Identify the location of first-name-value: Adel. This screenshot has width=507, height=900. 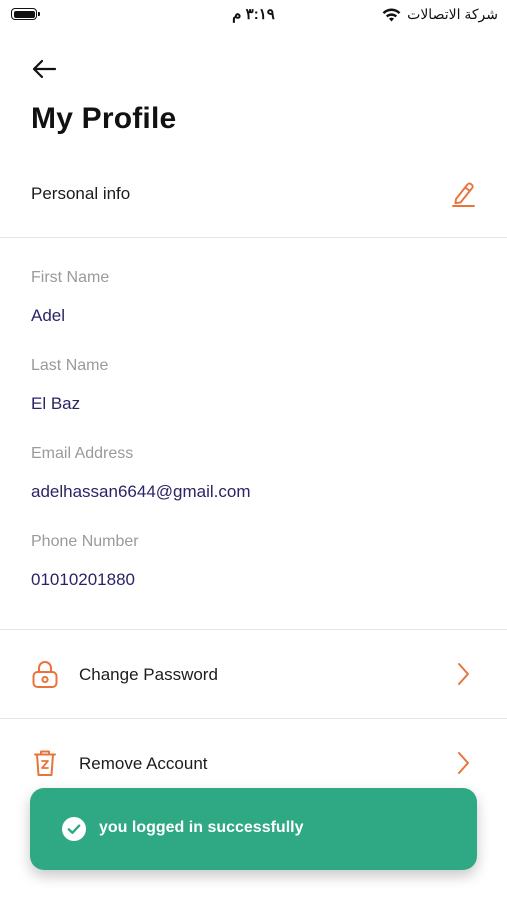
(48, 315).